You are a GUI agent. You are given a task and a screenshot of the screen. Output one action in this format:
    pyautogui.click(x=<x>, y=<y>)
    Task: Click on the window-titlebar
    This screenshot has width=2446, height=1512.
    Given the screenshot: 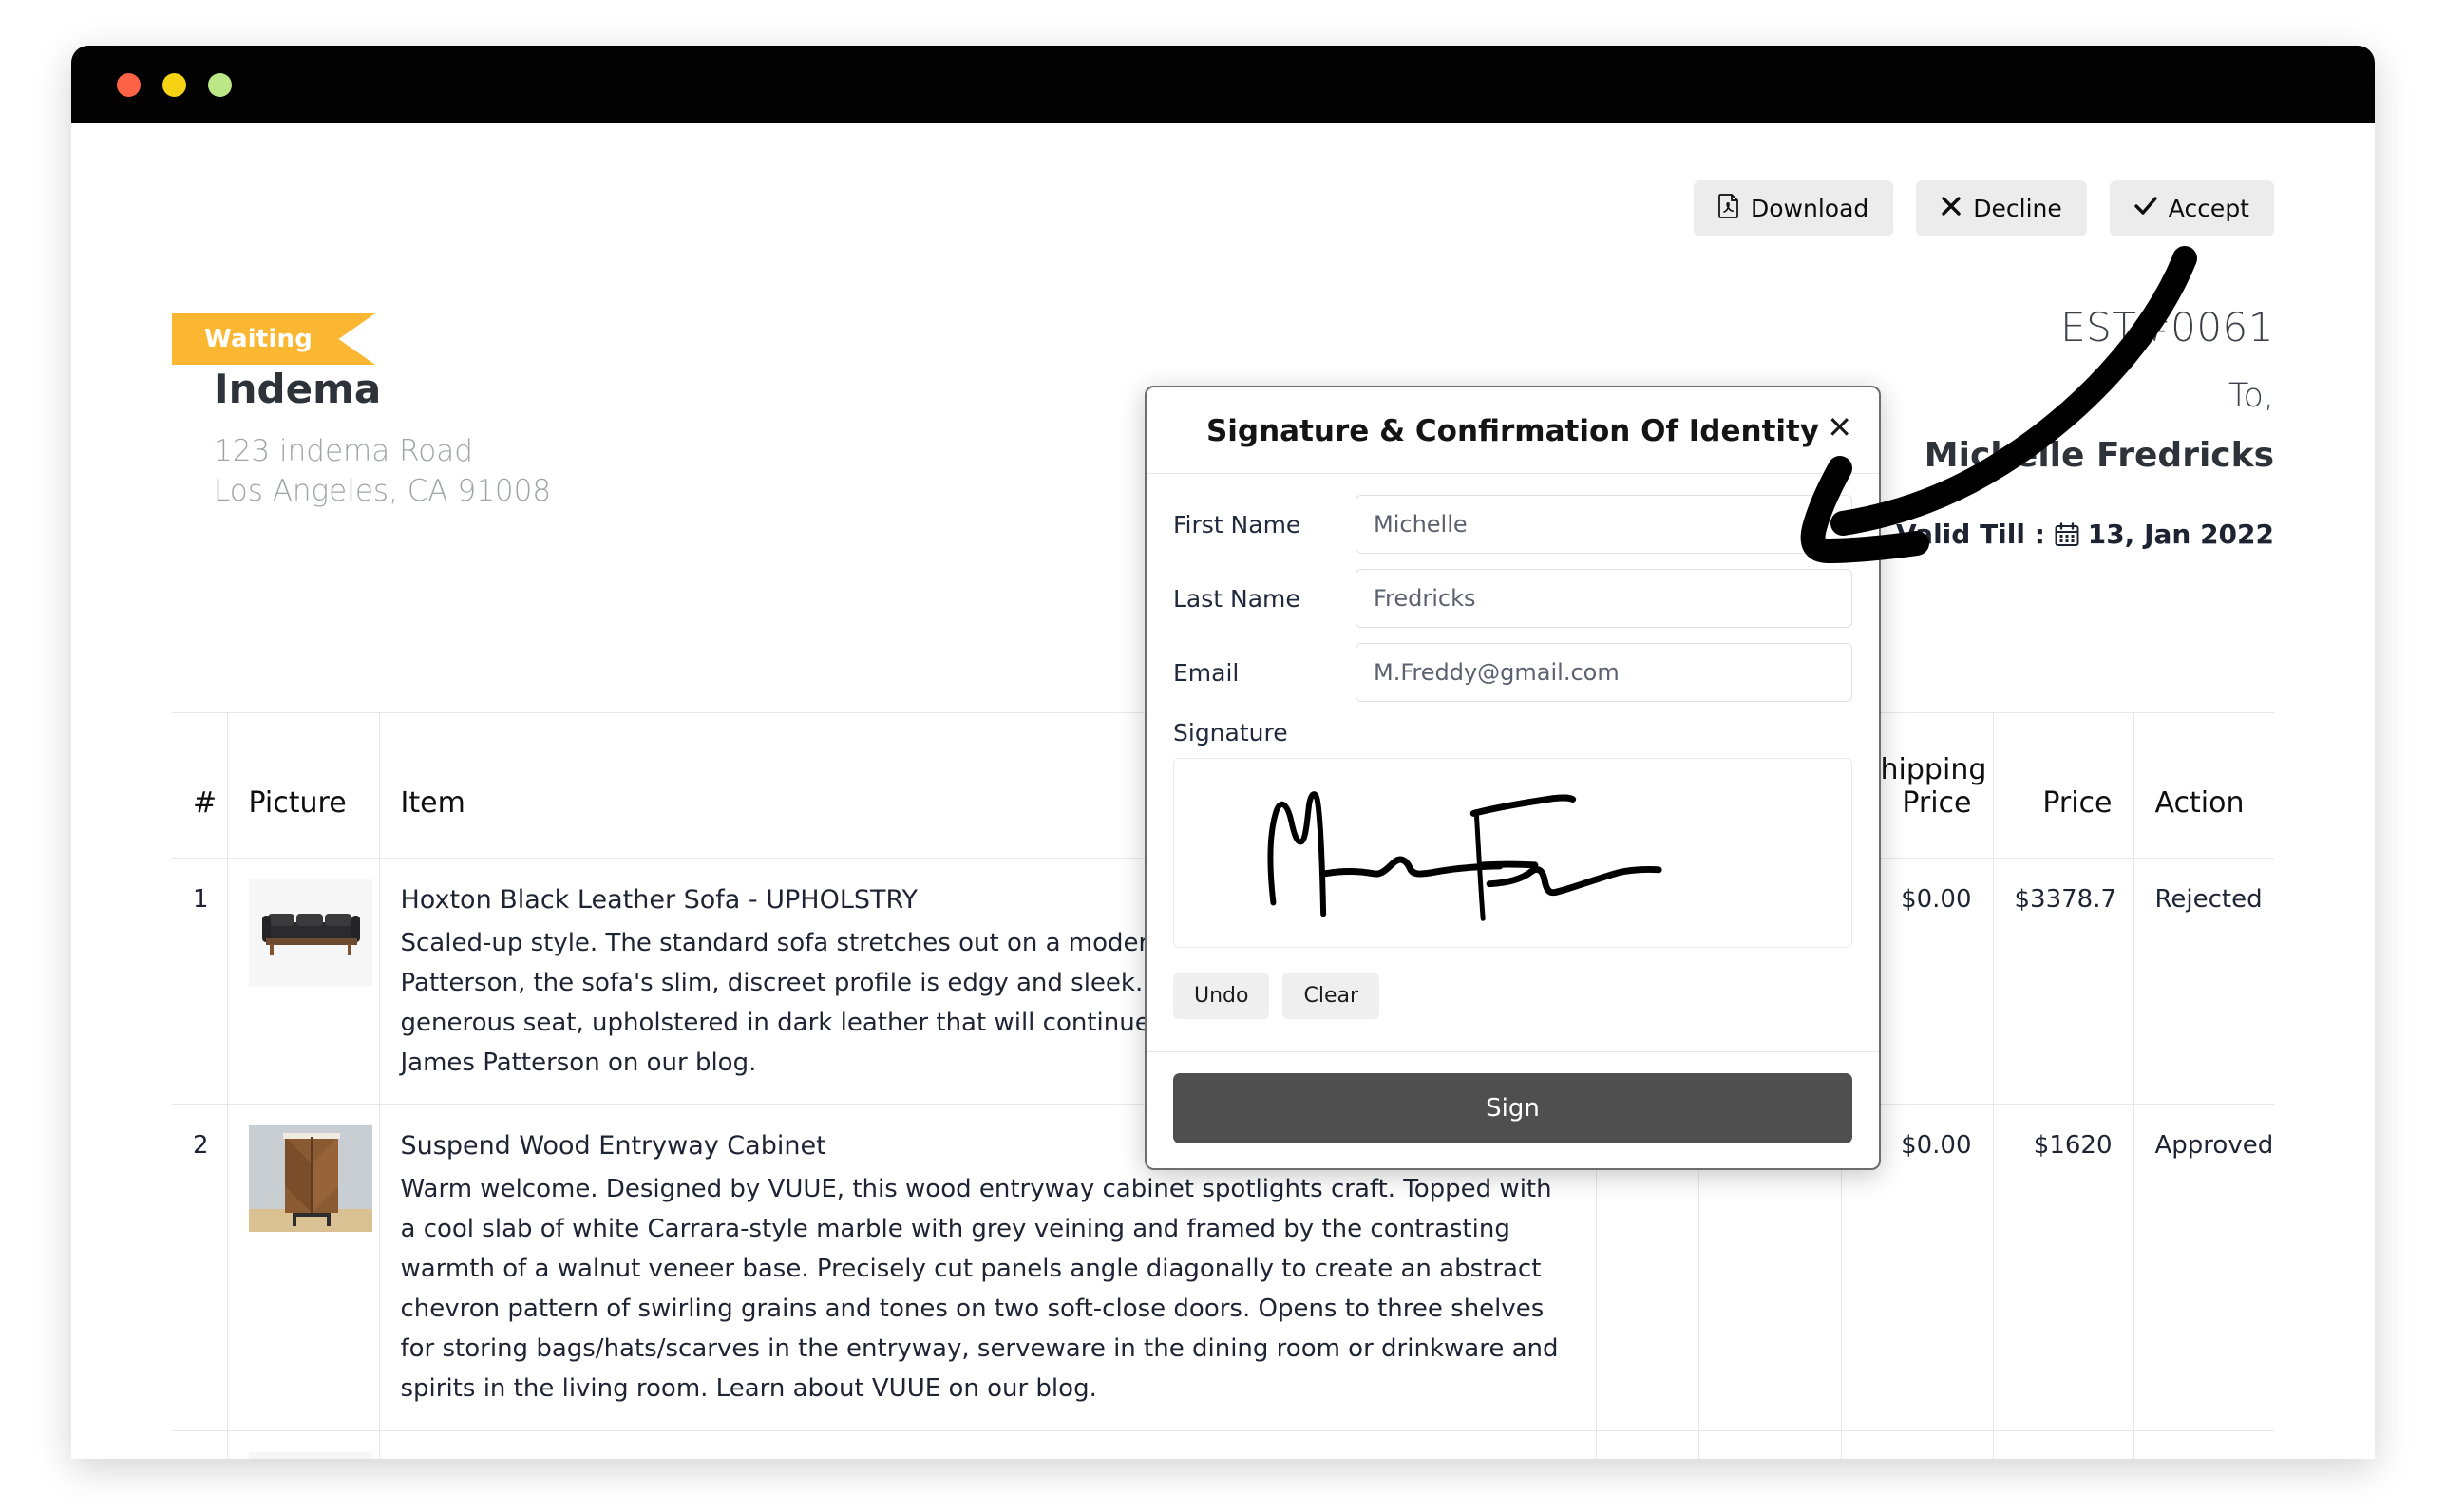 What is the action you would take?
    pyautogui.click(x=1223, y=85)
    